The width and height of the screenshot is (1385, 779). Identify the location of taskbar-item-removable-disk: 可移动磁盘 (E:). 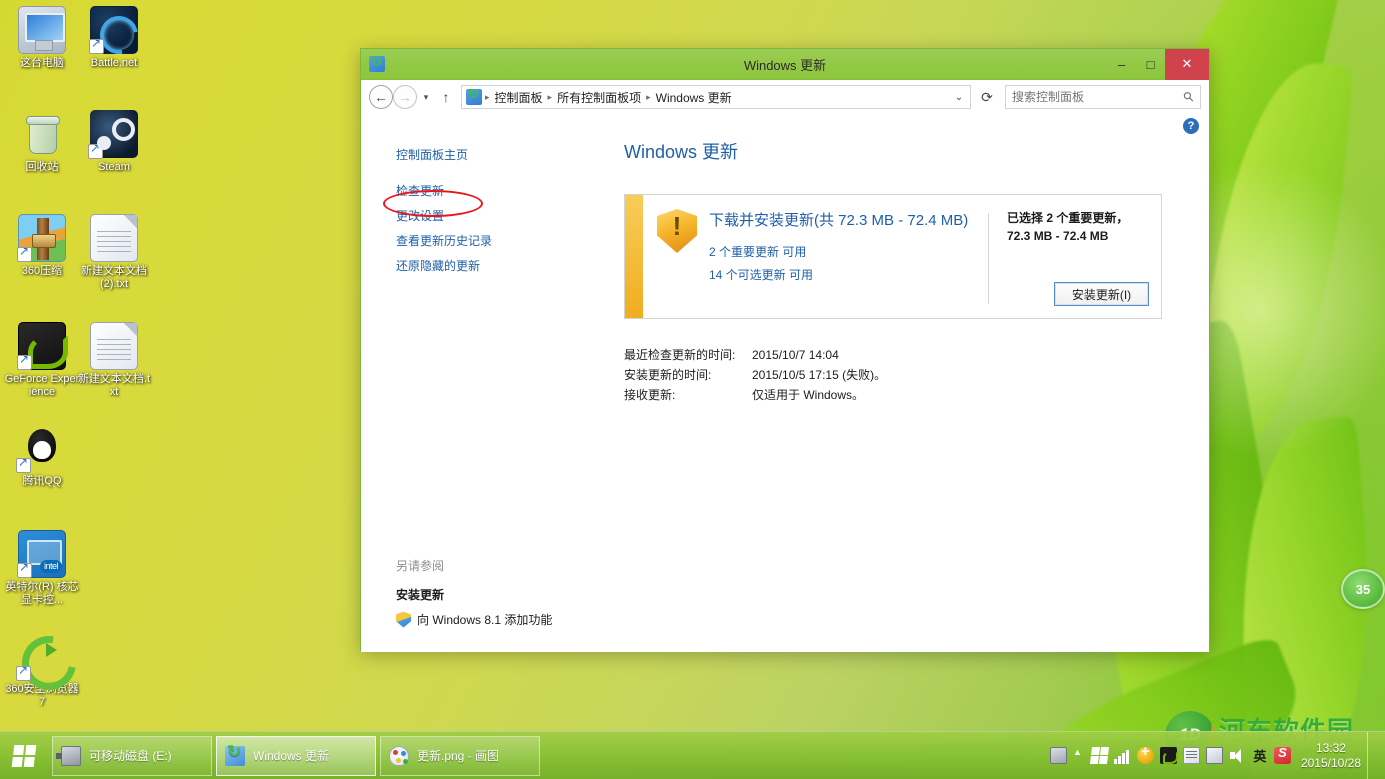
(132, 755).